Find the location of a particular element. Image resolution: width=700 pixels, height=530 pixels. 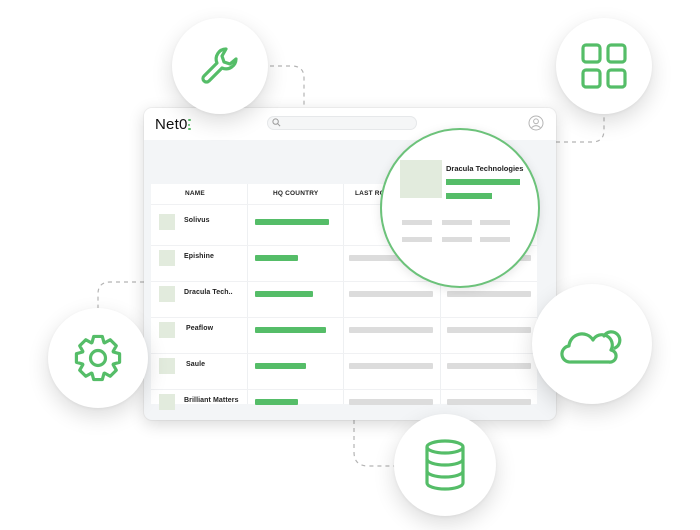

magnifier-callout: Dracula Technologies is located at coordinates (460, 208).